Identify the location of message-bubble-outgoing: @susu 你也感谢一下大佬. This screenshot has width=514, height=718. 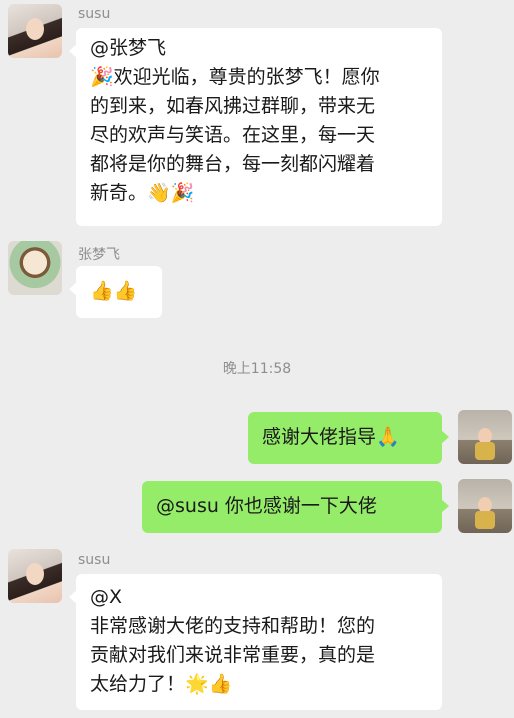
(295, 507).